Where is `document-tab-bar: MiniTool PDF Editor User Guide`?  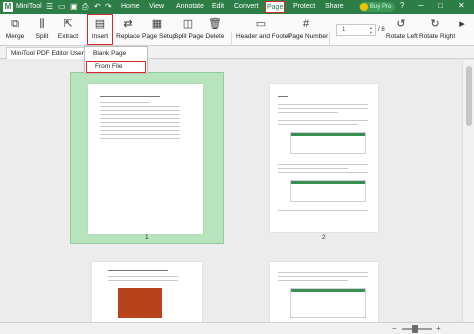
document-tab-bar: MiniTool PDF Editor User Guide is located at coordinates (237, 52).